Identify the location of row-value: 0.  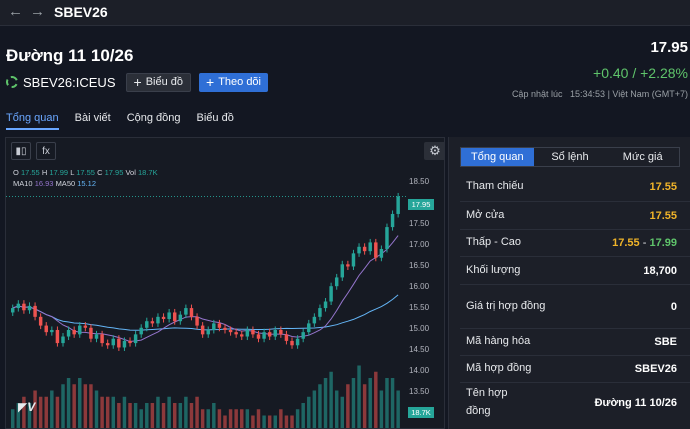
(673, 306).